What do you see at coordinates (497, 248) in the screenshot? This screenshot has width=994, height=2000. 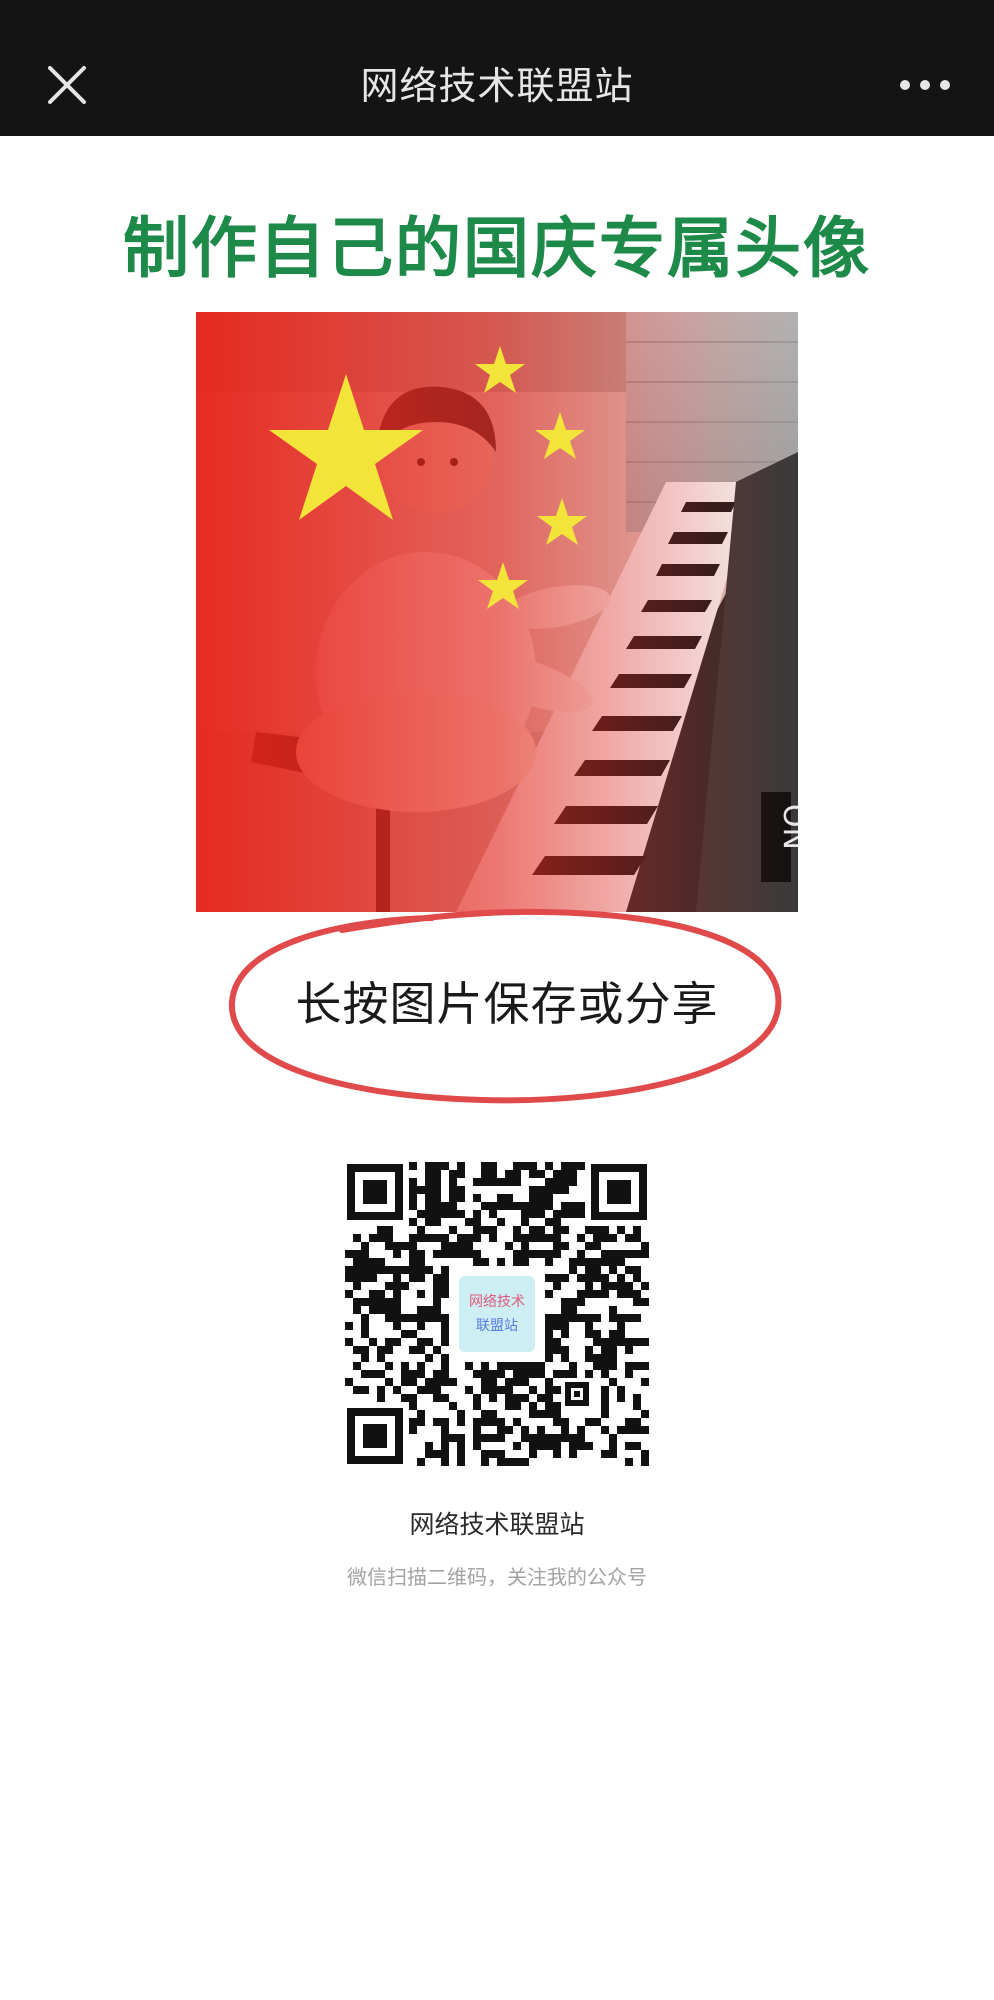 I see `headline: 制作自己的国庆专属头像` at bounding box center [497, 248].